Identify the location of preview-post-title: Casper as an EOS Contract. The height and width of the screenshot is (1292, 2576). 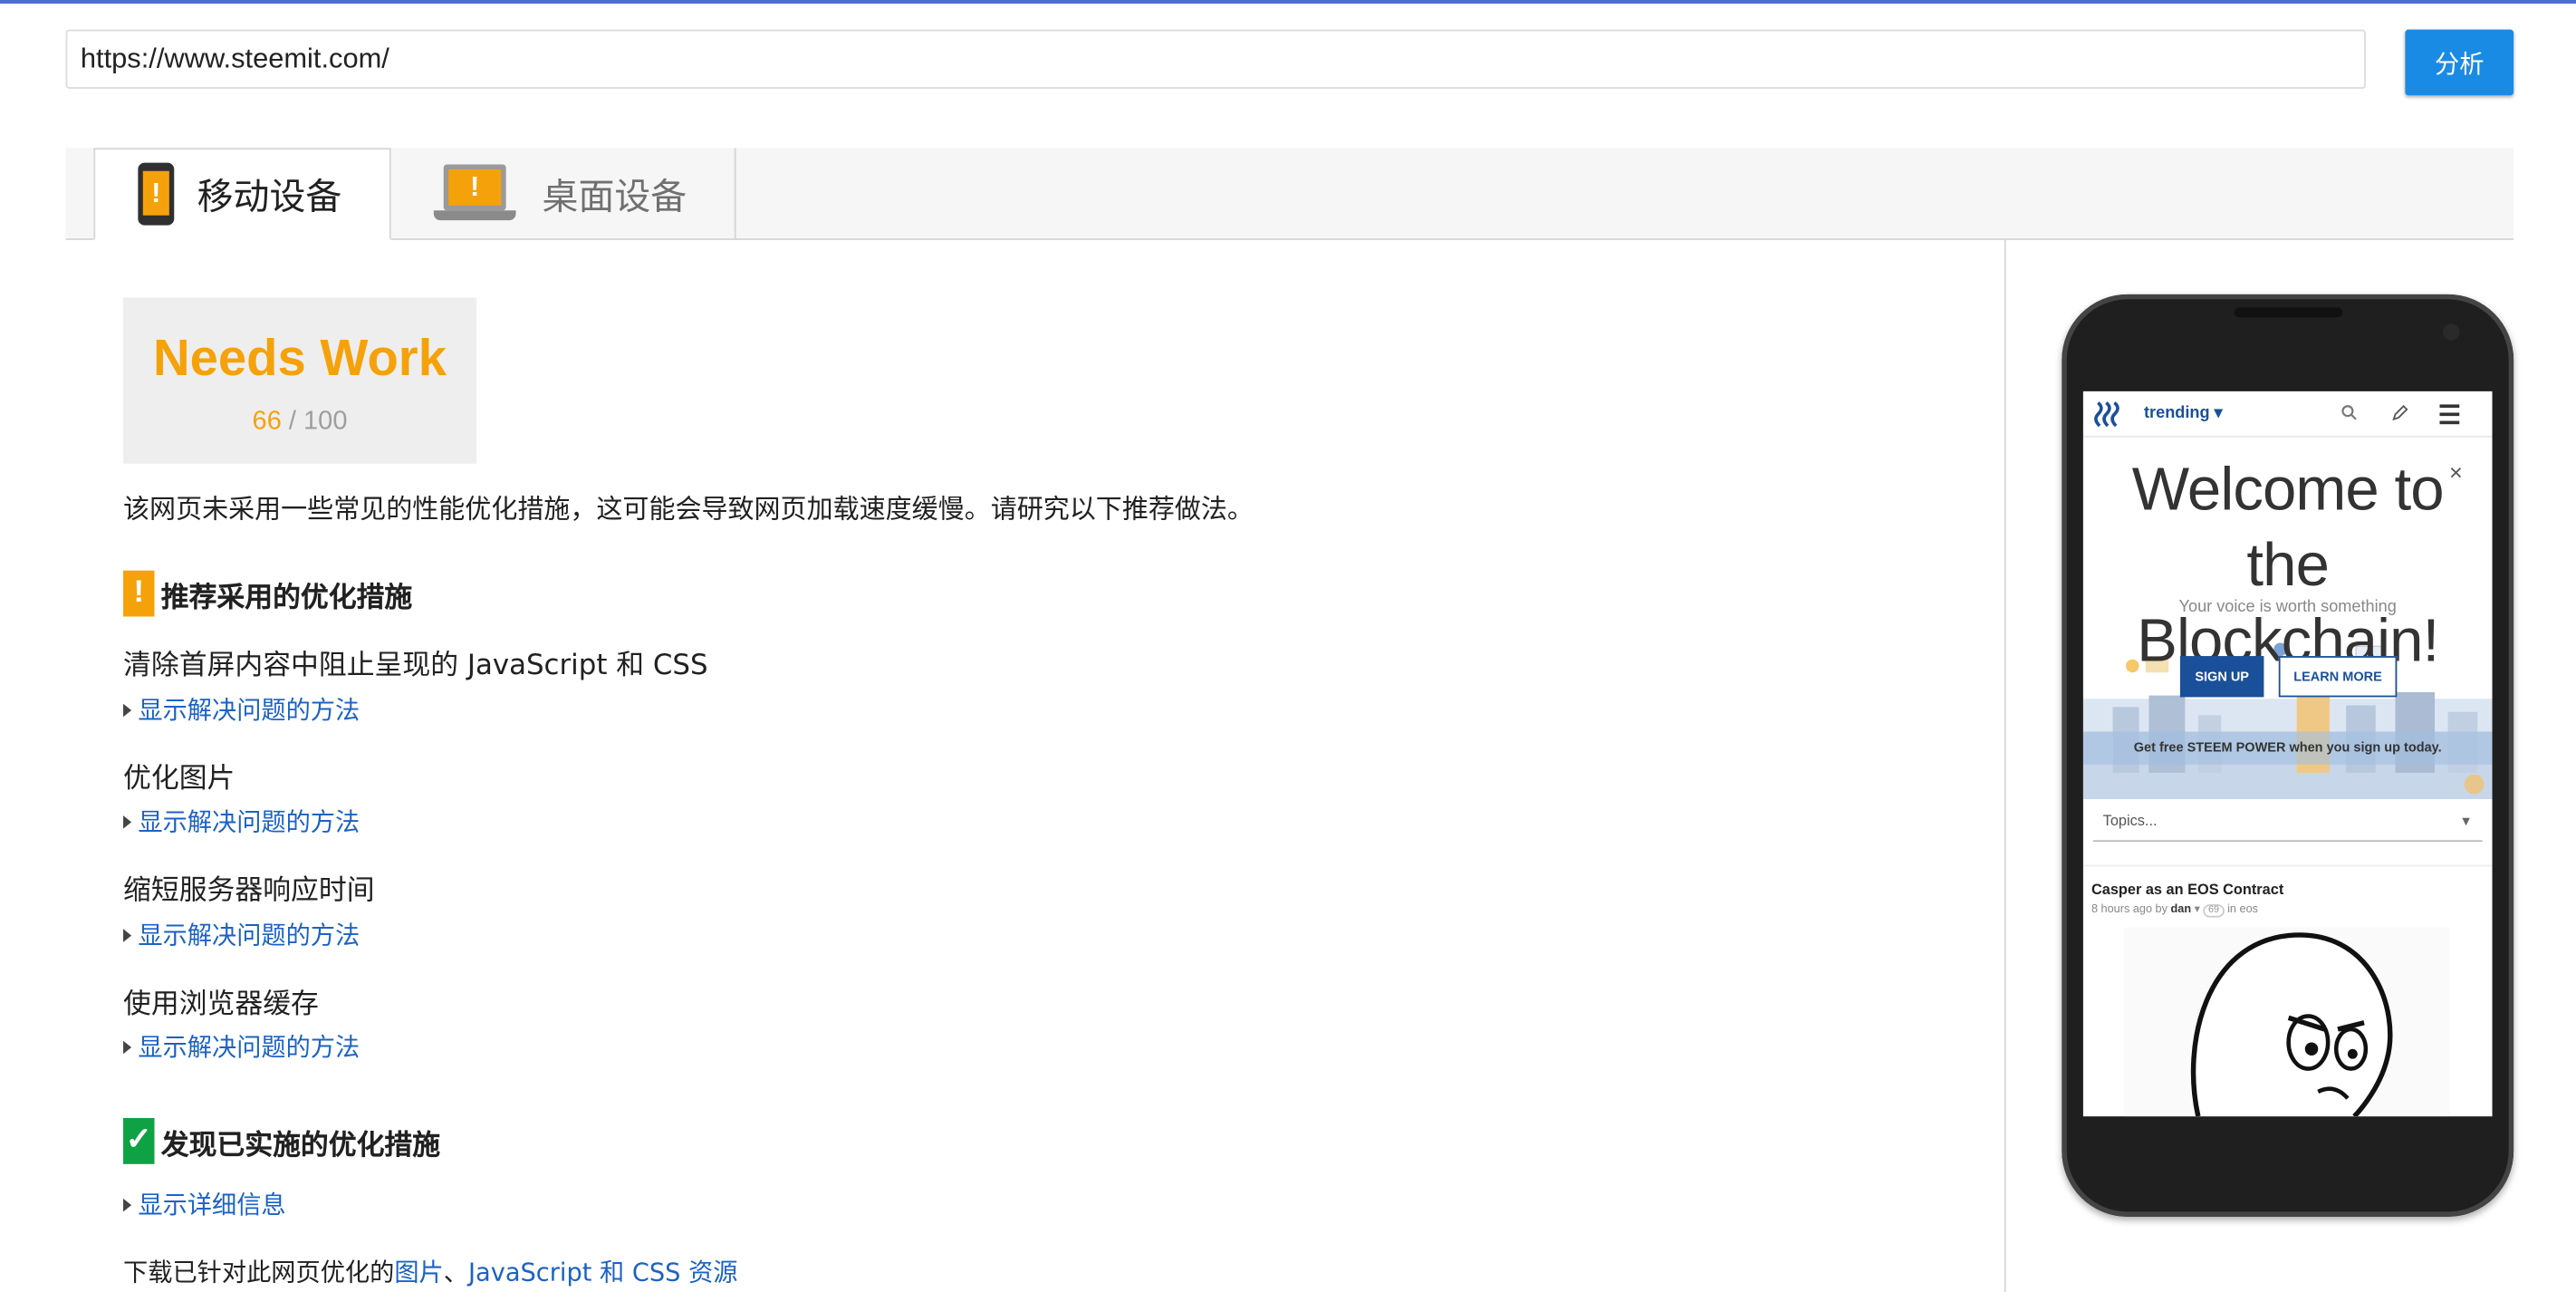
(2187, 890).